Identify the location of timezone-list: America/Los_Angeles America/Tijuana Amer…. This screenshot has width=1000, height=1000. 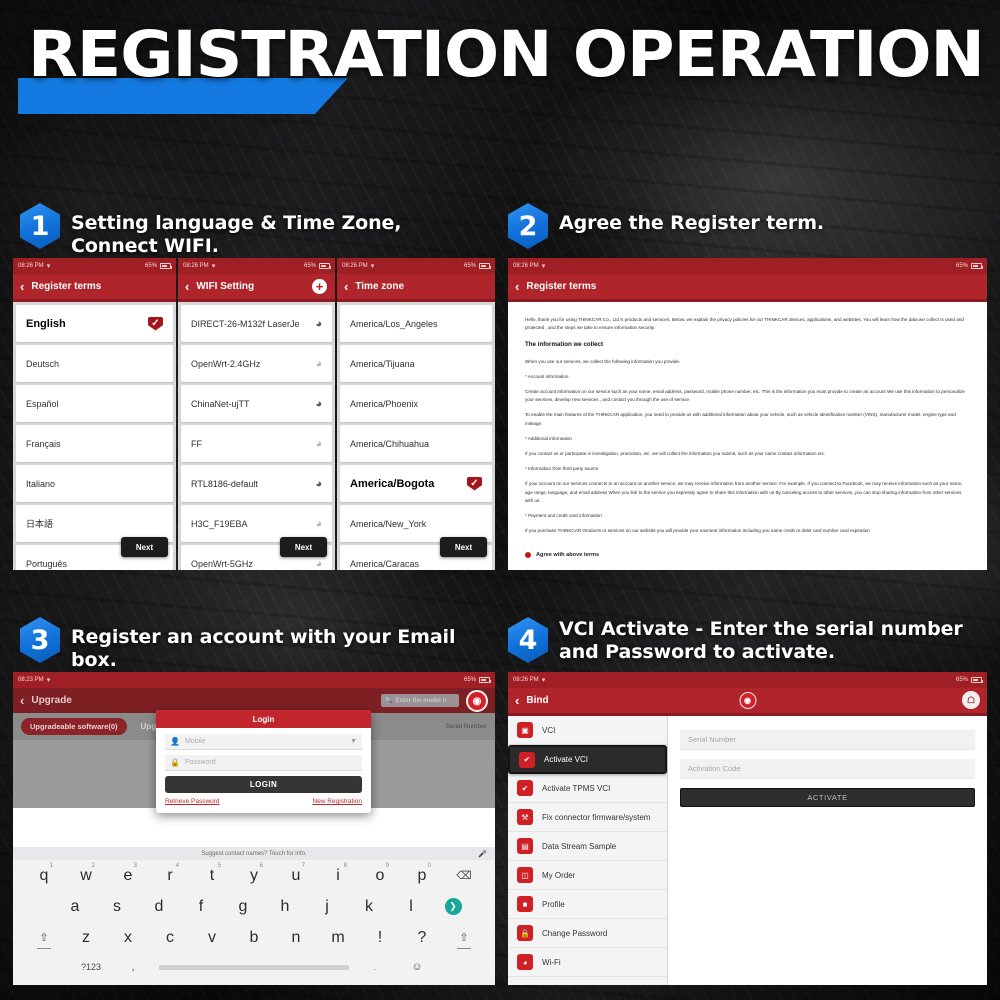
(416, 436).